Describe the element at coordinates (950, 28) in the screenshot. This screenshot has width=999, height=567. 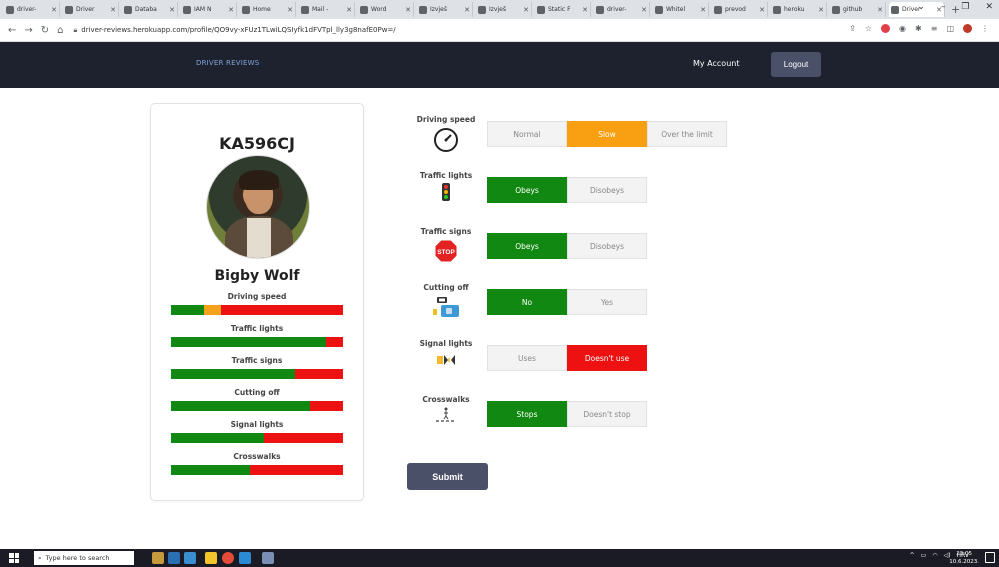
I see `sidebar-icon: ◫` at that location.